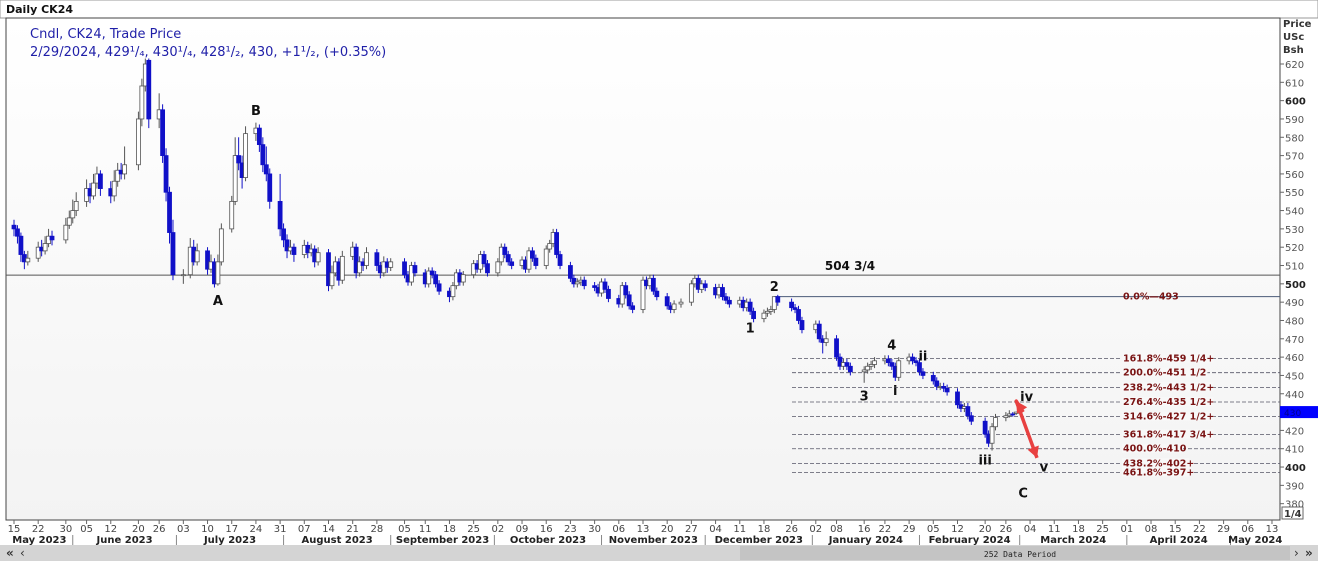 The image size is (1318, 561). I want to click on y-tick-label: 390, so click(1294, 486).